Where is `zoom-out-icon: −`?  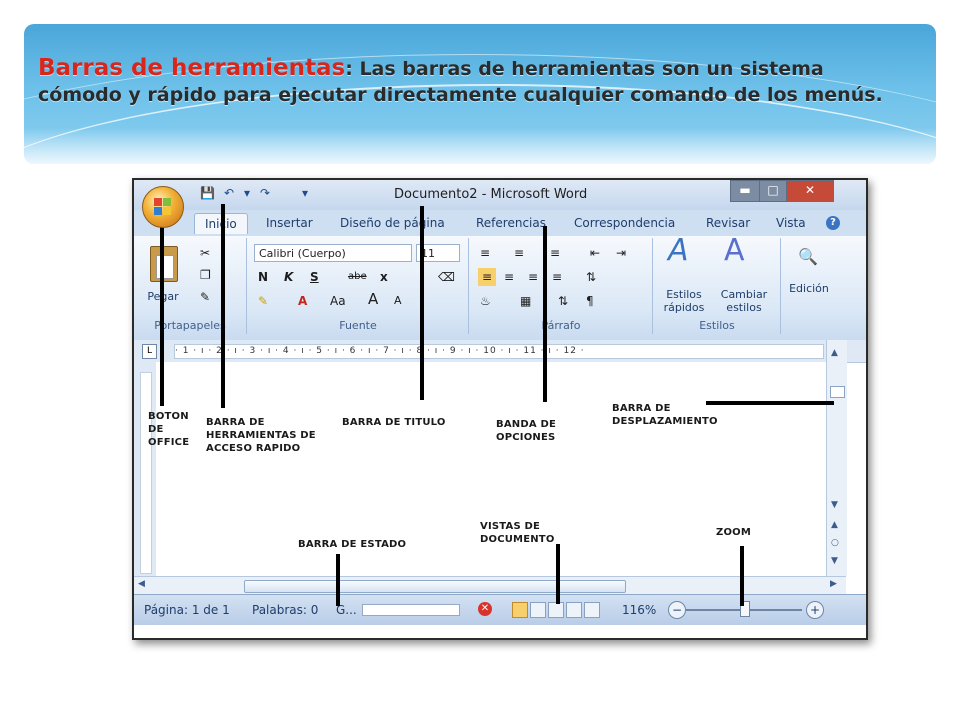
zoom-out-icon: − is located at coordinates (677, 610).